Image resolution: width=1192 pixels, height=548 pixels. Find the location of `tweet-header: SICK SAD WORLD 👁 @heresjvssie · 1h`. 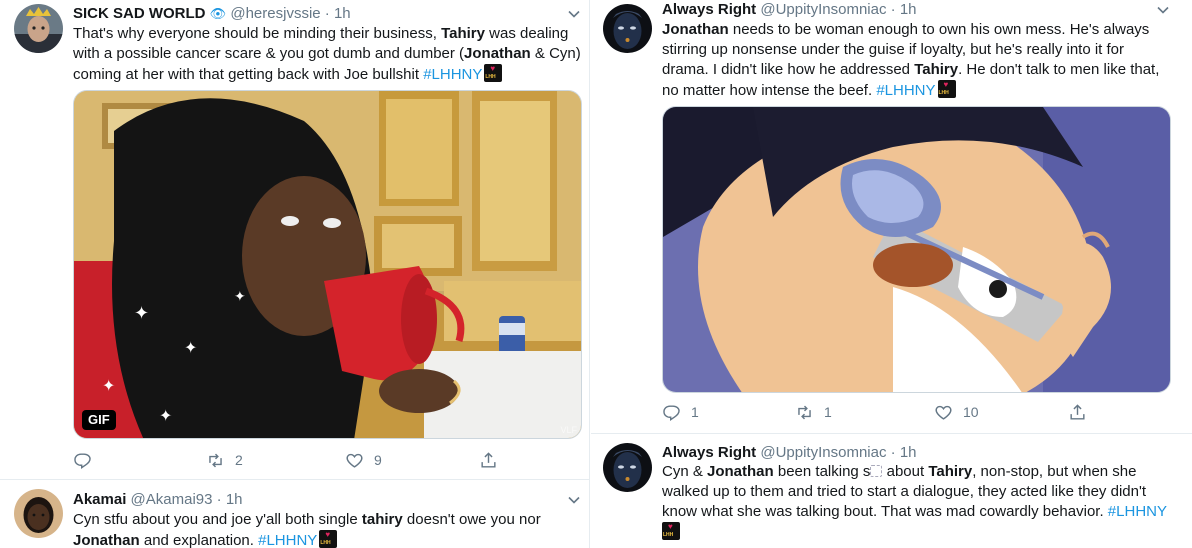

tweet-header: SICK SAD WORLD 👁 @heresjvssie · 1h is located at coordinates (212, 14).